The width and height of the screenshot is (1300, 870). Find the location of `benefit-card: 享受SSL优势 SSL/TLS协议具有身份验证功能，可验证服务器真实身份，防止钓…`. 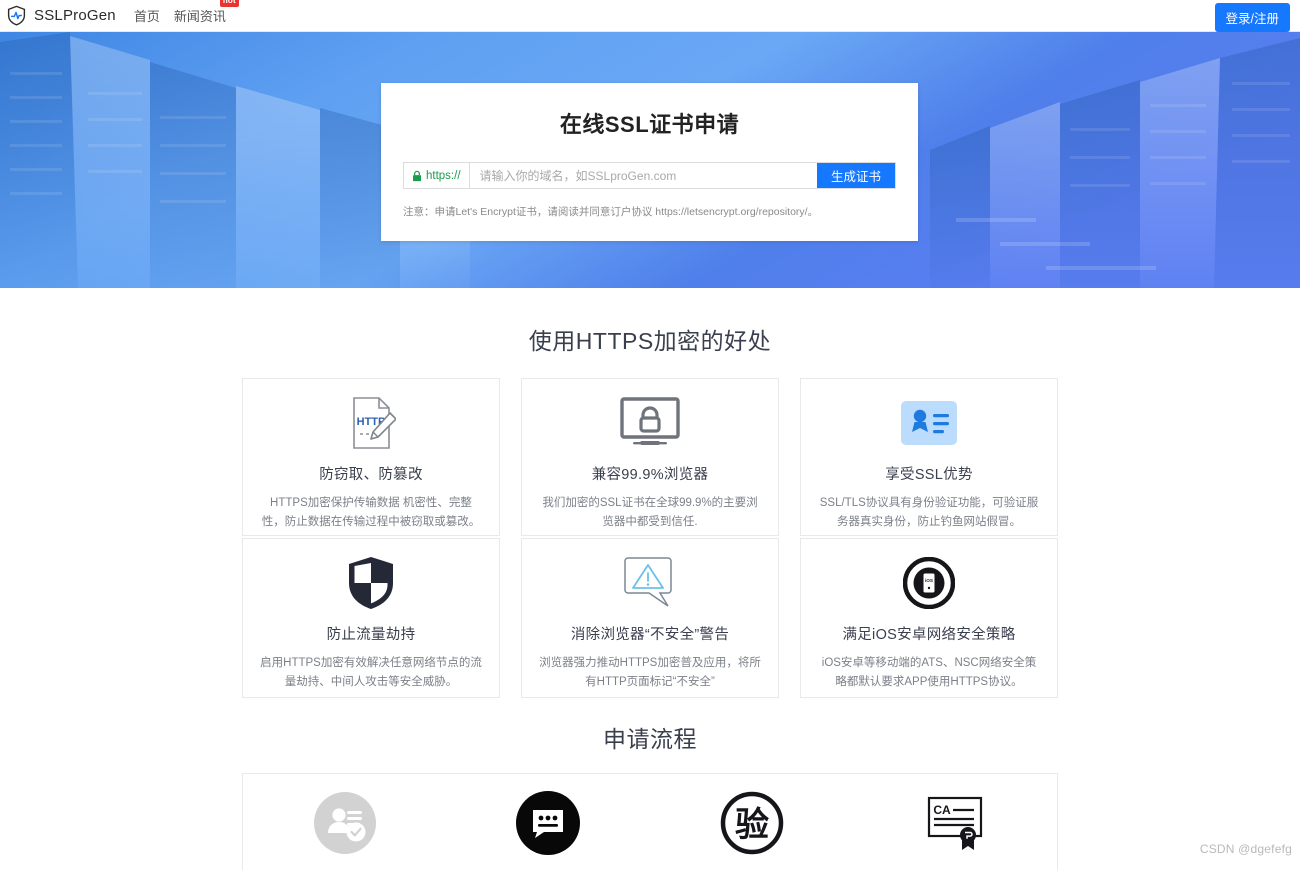

benefit-card: 享受SSL优势 SSL/TLS协议具有身份验证功能，可验证服务器真实身份，防止钓… is located at coordinates (929, 457).